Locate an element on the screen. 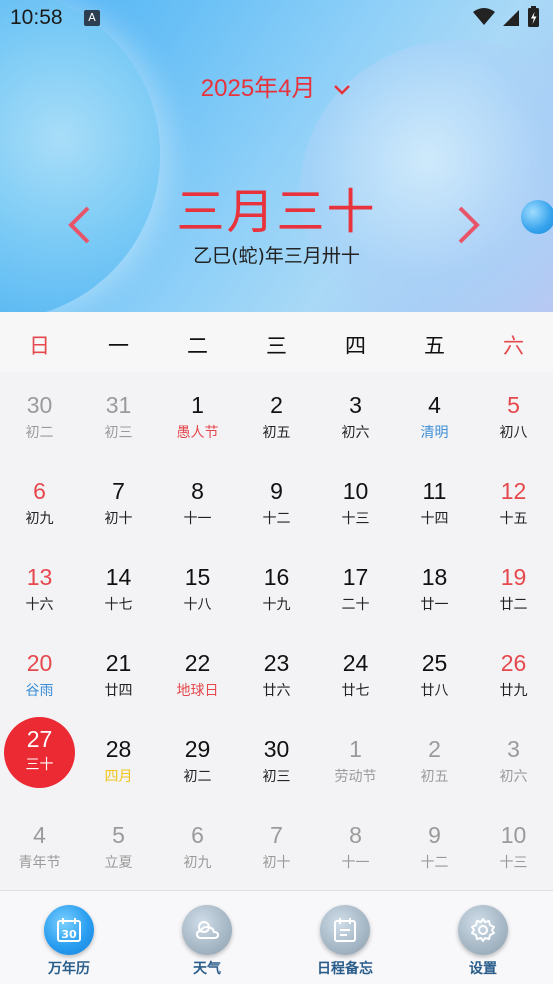  lunar-label: 廿一 is located at coordinates (434, 605).